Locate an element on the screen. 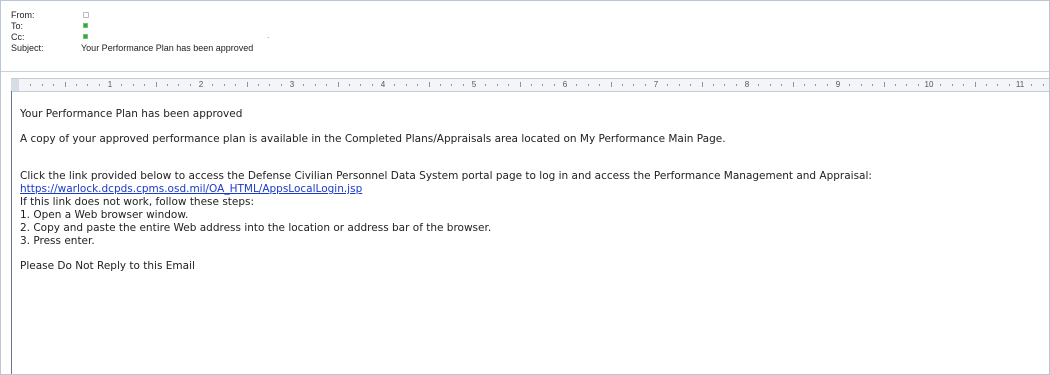 Image resolution: width=1050 pixels, height=375 pixels. cc-extra: . is located at coordinates (269, 35).